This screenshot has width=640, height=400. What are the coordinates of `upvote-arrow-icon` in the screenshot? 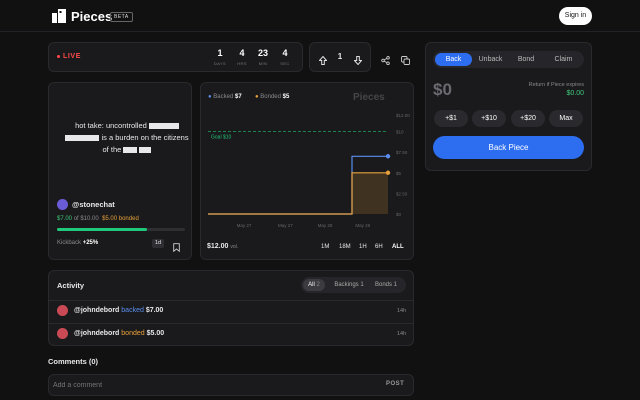 It's located at (323, 61).